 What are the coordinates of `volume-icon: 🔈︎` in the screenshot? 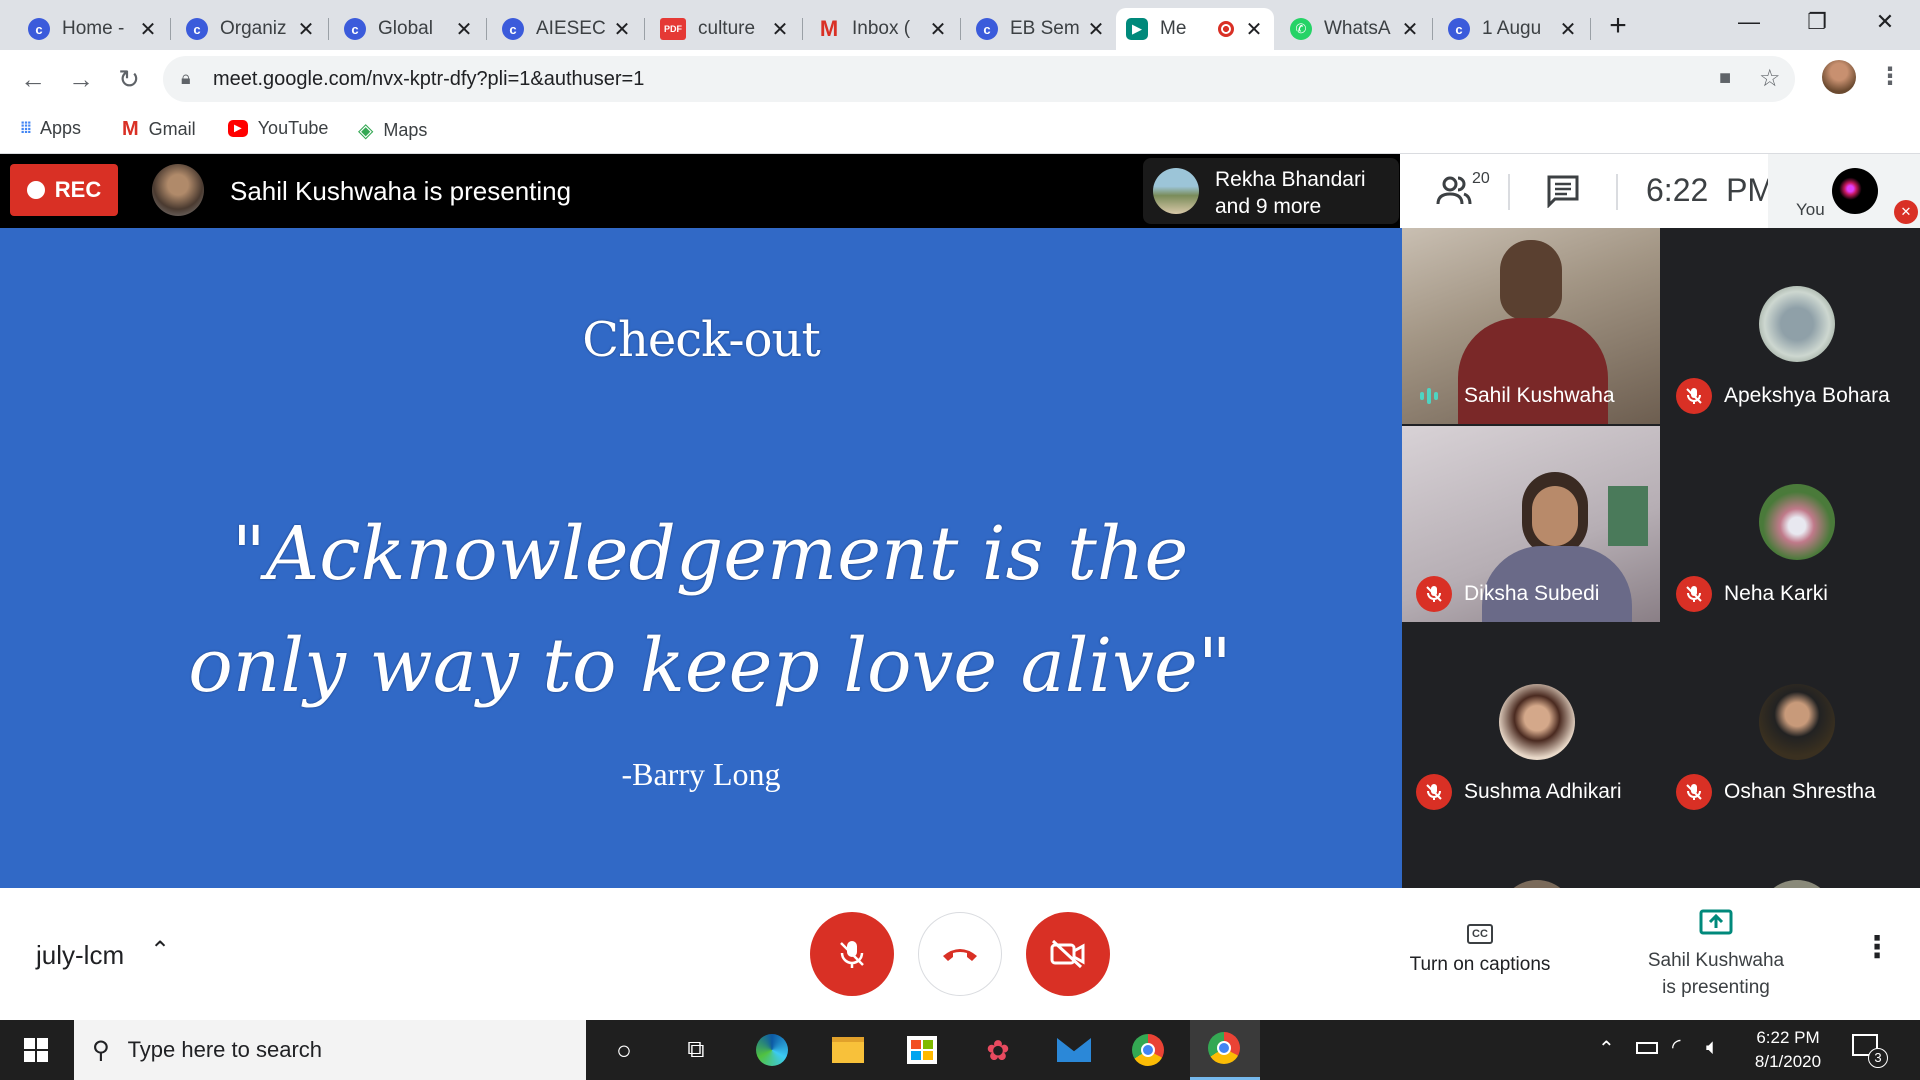 It's located at (1712, 1047).